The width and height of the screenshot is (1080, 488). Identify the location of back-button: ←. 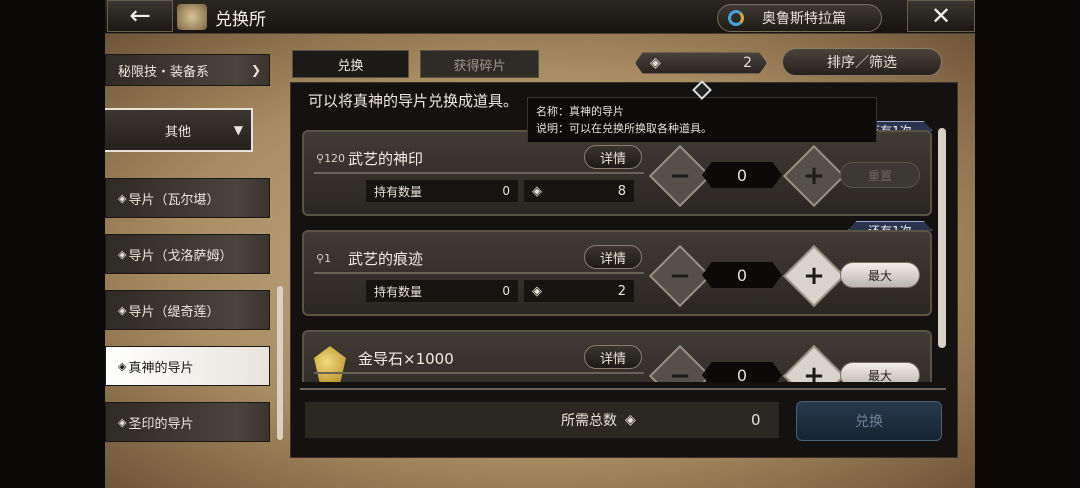
(140, 16).